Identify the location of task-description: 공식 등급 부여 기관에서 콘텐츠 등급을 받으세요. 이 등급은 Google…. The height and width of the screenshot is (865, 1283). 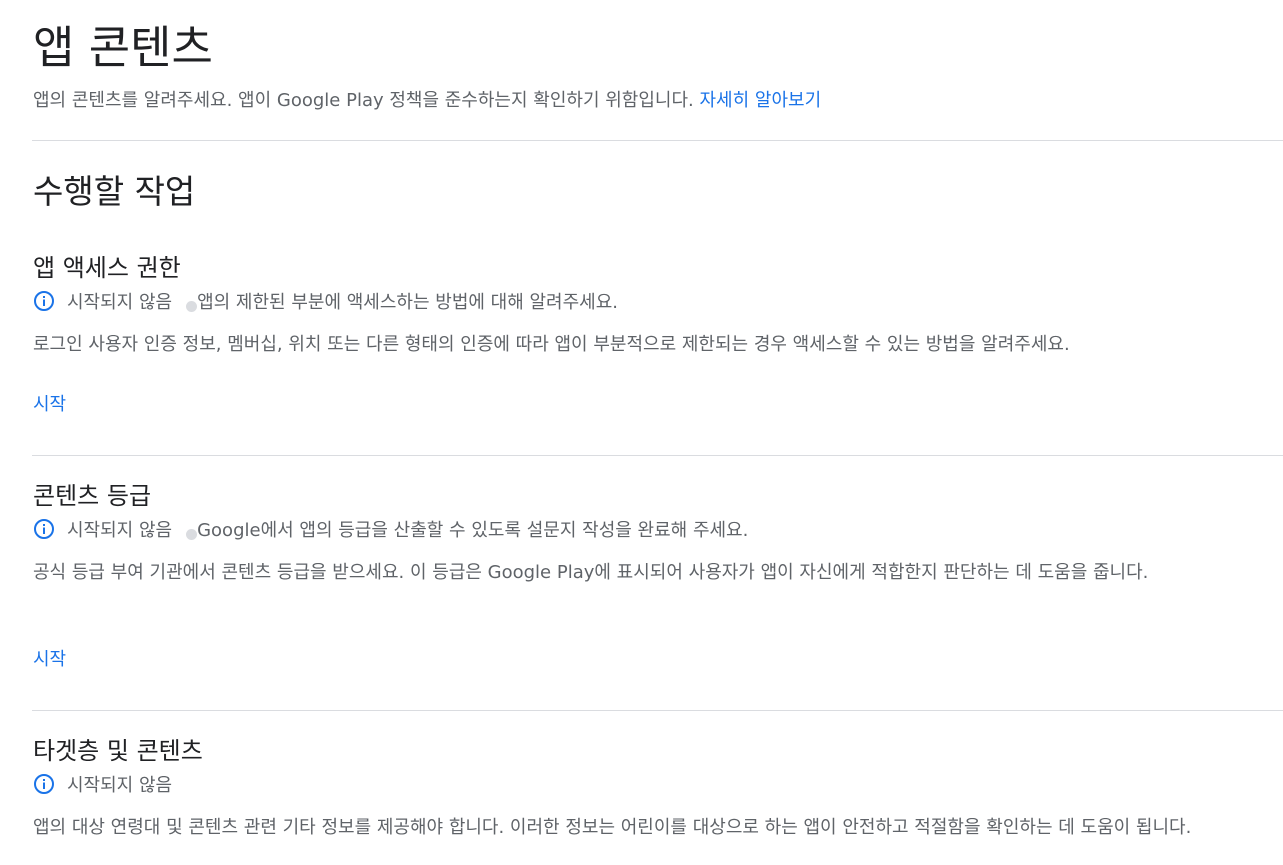
(591, 572).